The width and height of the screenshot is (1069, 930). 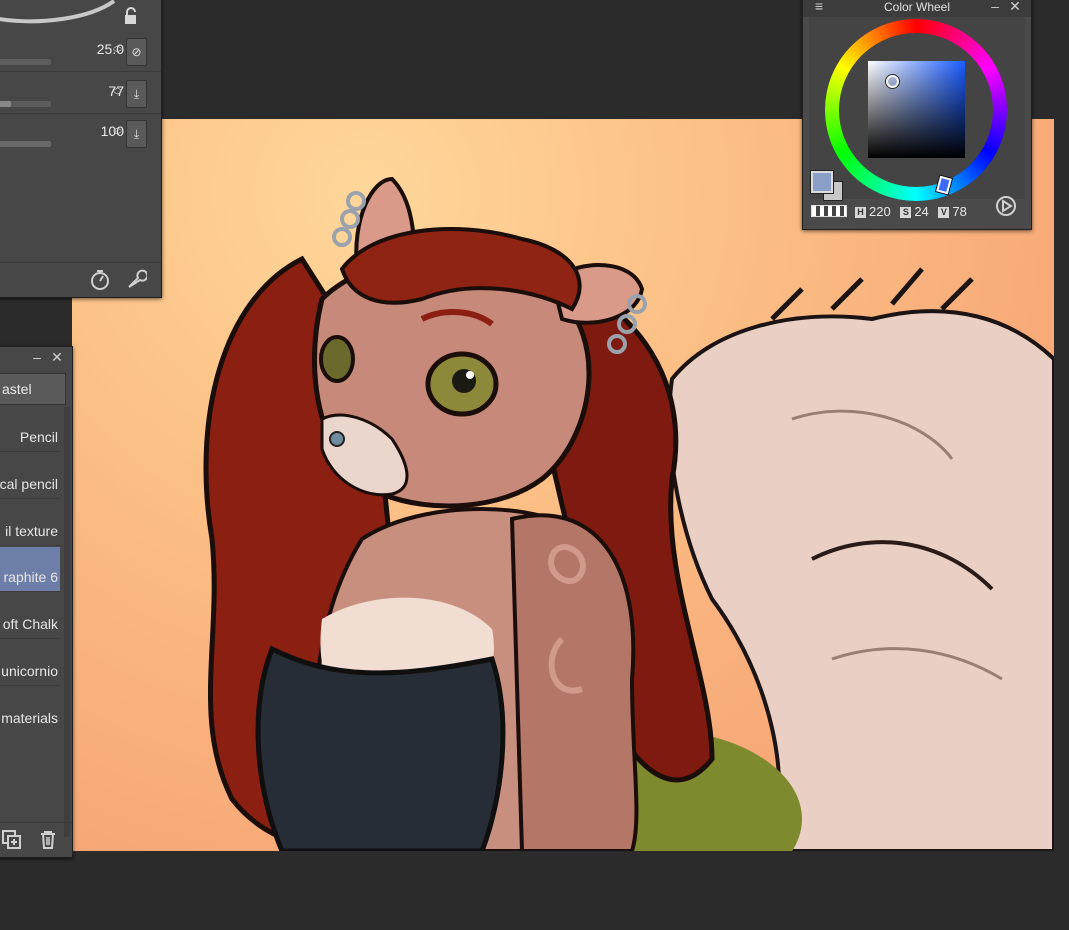 What do you see at coordinates (119, 133) in the screenshot?
I see `density-spinner: ︿ ﹀` at bounding box center [119, 133].